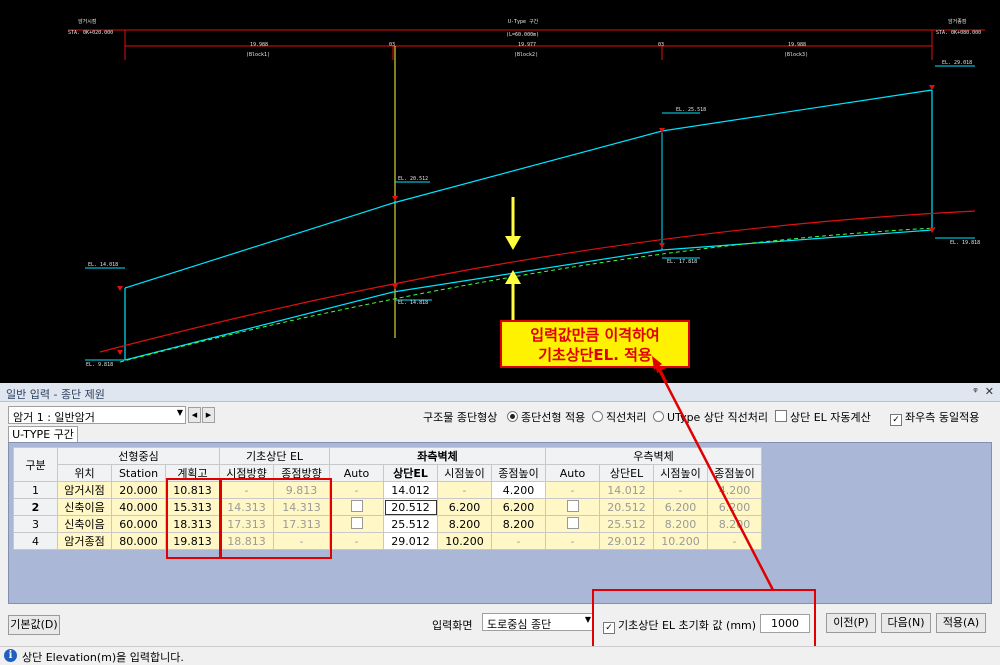 The image size is (1000, 665). I want to click on block3-len: 19.988, so click(797, 45).